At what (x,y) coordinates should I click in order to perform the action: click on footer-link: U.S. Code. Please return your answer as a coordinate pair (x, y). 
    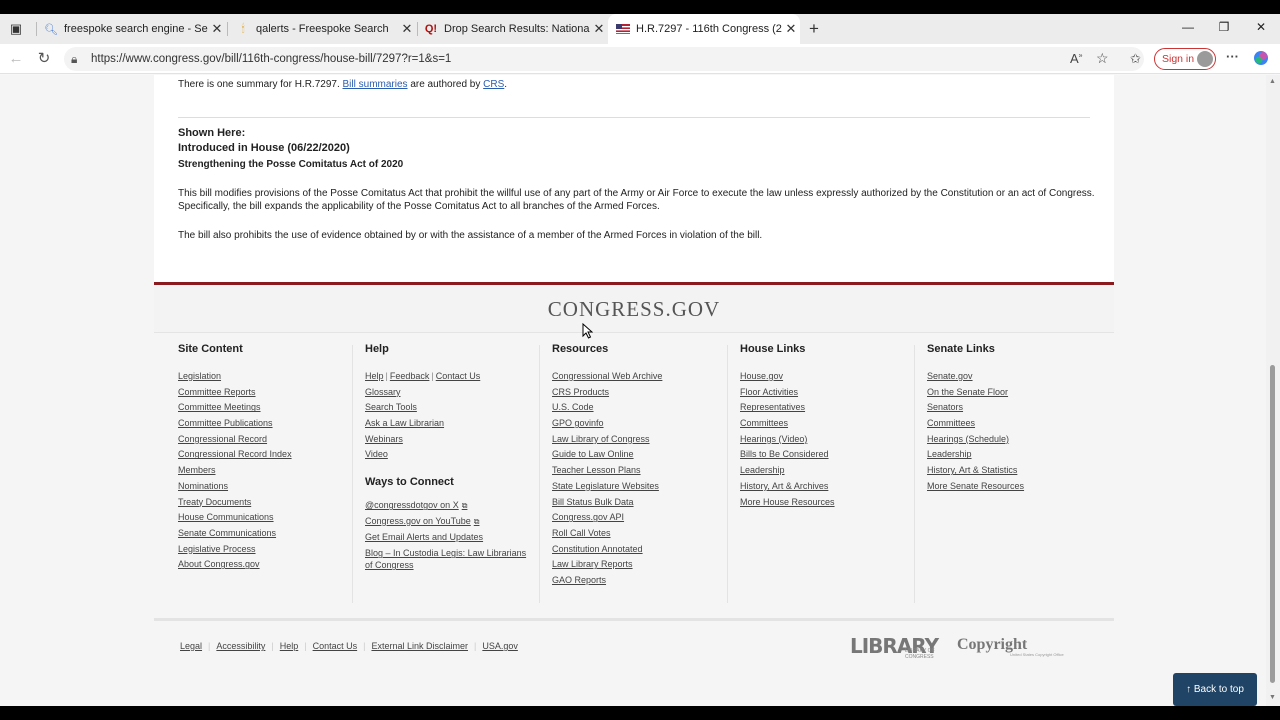
    Looking at the image, I should click on (607, 408).